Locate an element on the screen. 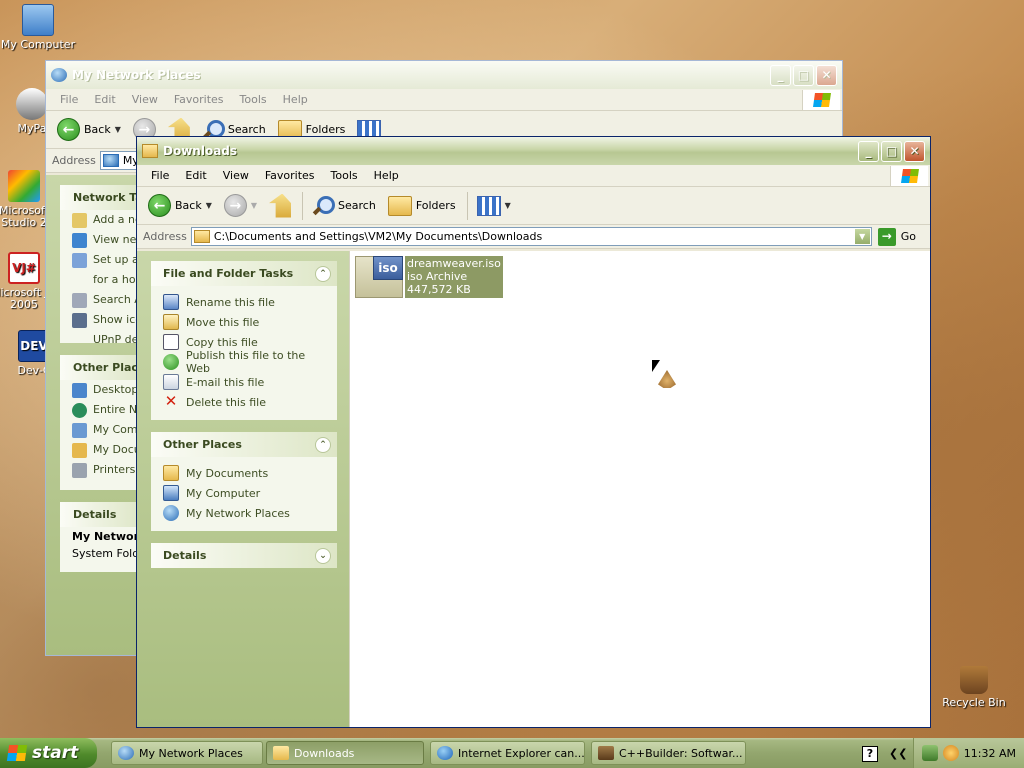 This screenshot has width=1024, height=768. start-button: start is located at coordinates (48, 753).